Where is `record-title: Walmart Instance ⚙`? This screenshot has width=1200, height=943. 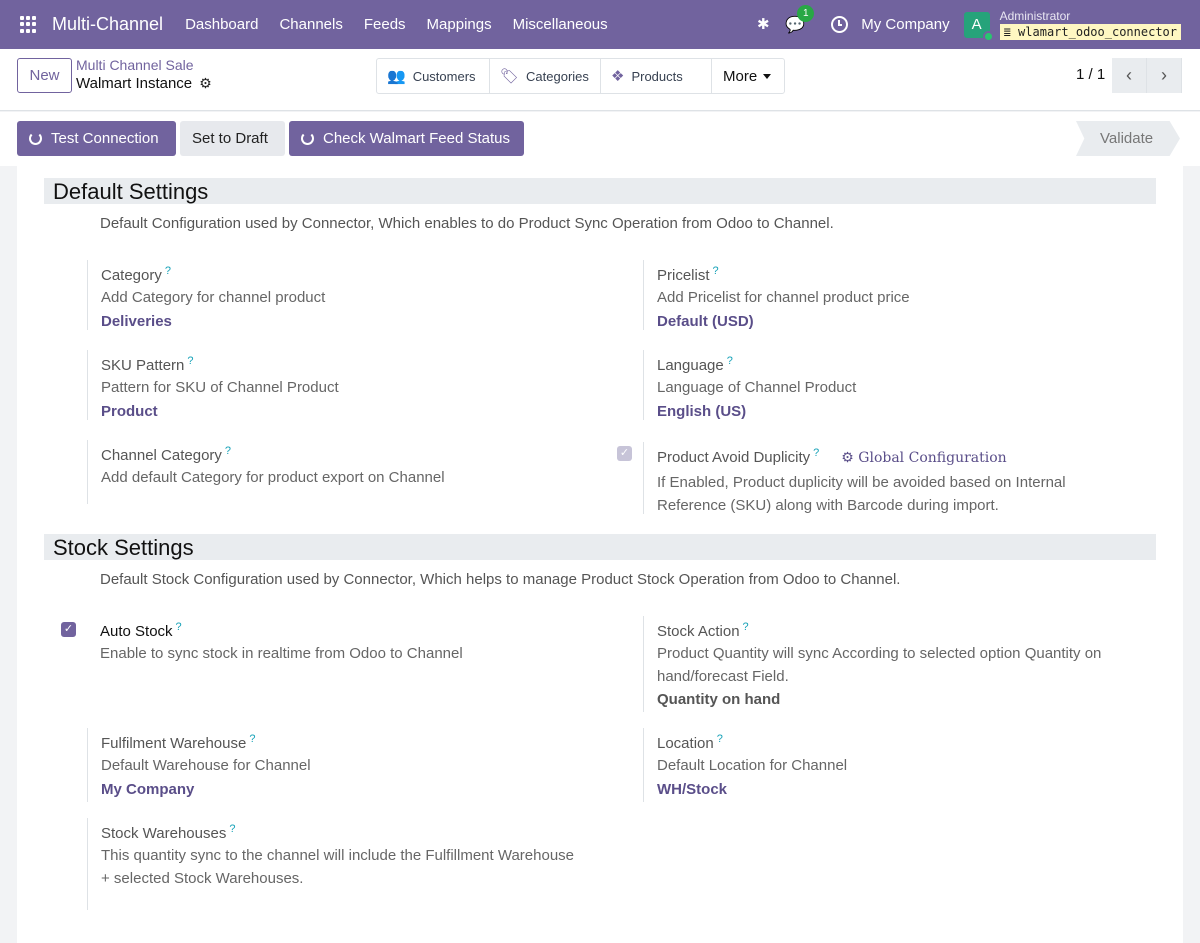 record-title: Walmart Instance ⚙ is located at coordinates (144, 83).